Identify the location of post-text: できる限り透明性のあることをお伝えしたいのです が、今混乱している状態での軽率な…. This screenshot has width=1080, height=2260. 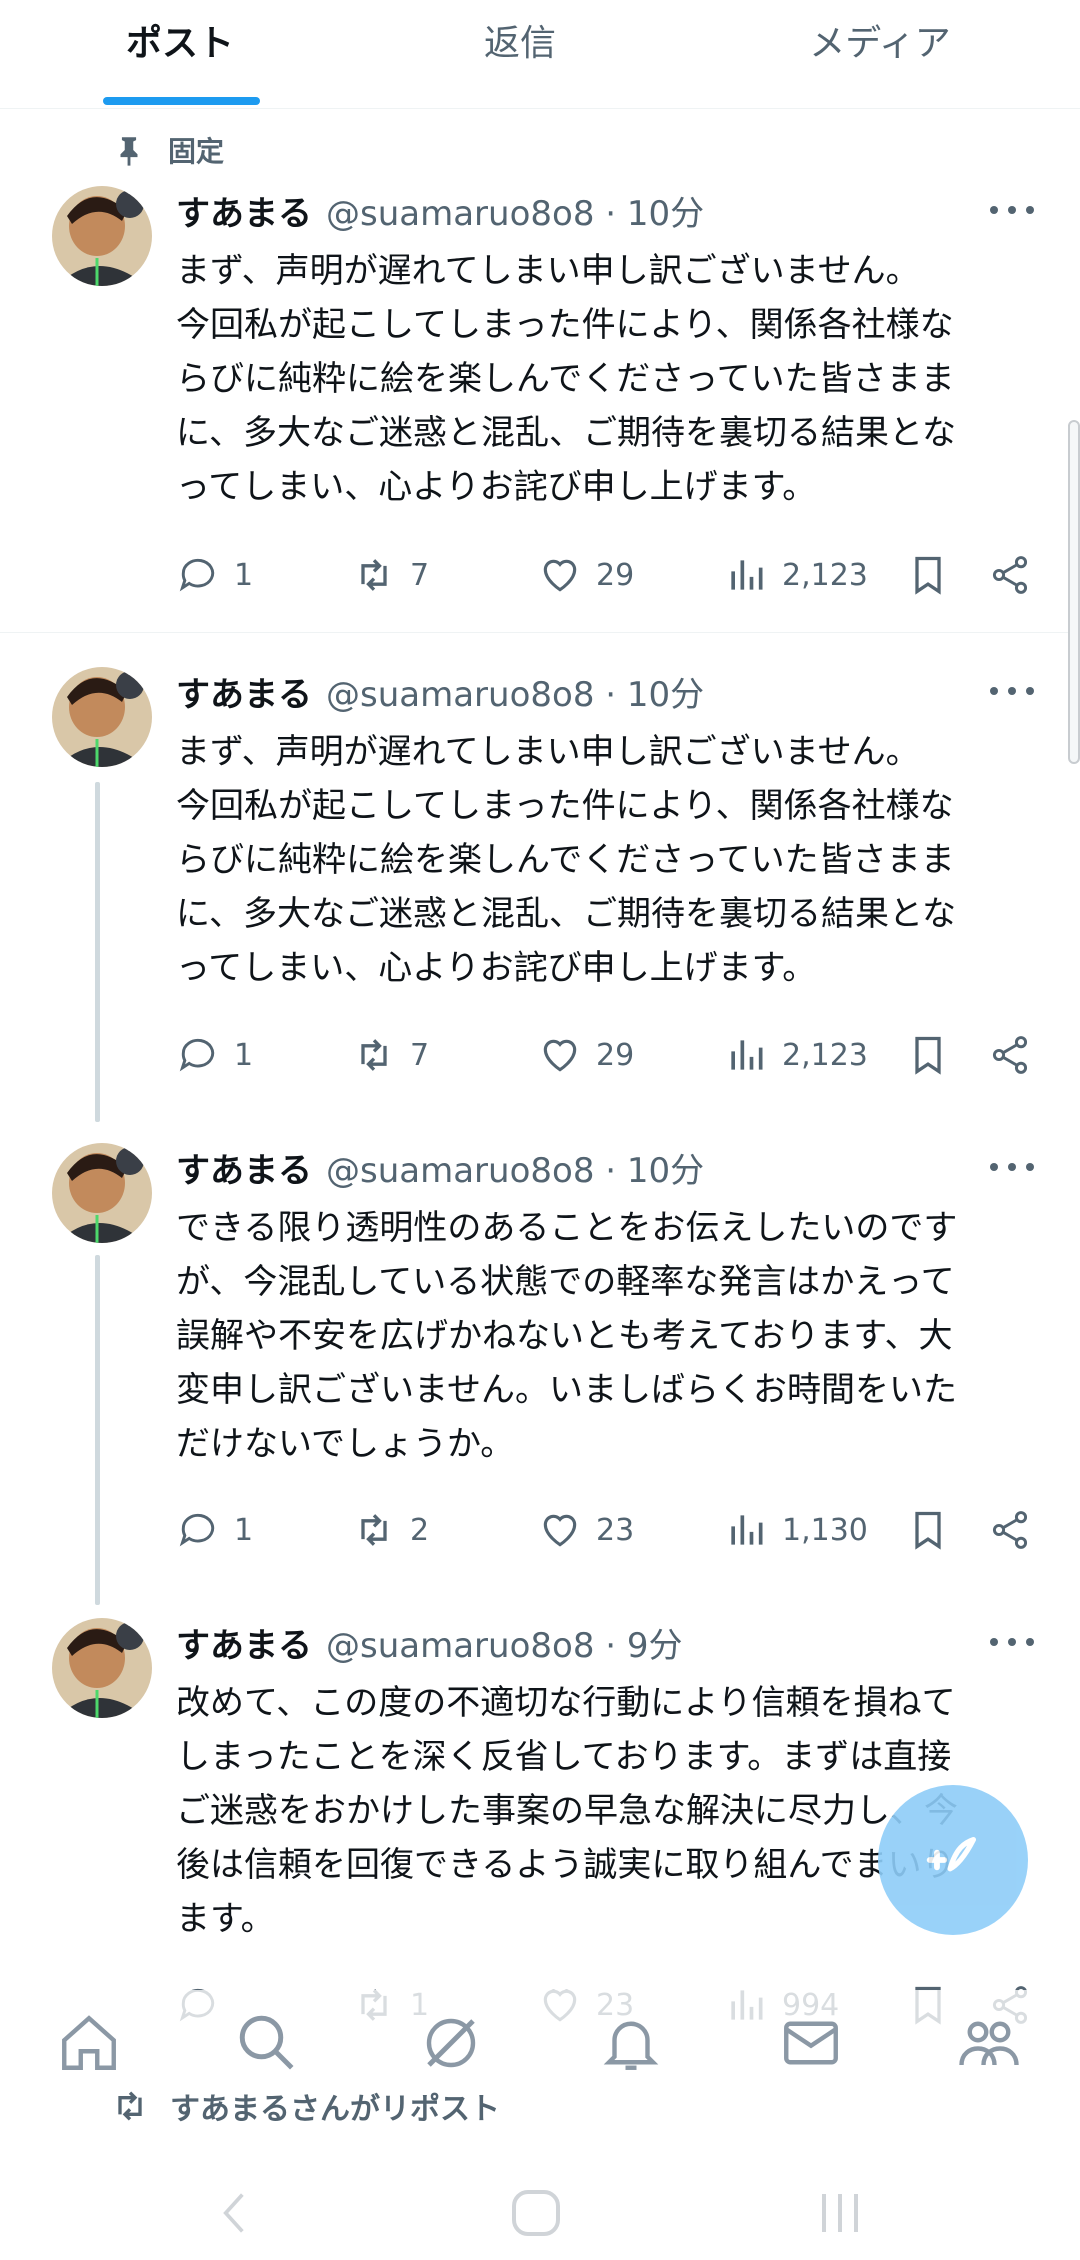
(606, 1336).